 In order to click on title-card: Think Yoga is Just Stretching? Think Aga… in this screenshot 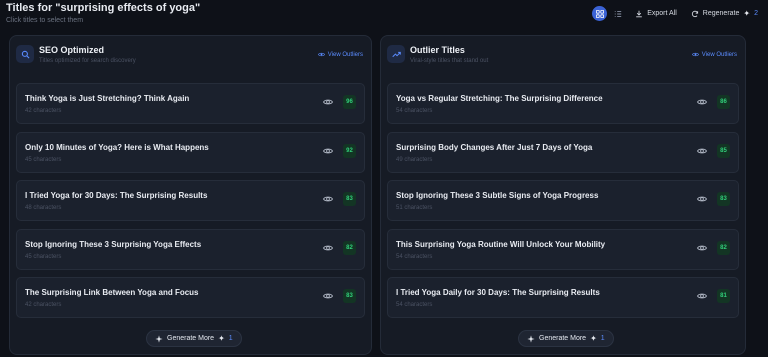, I will do `click(190, 103)`.